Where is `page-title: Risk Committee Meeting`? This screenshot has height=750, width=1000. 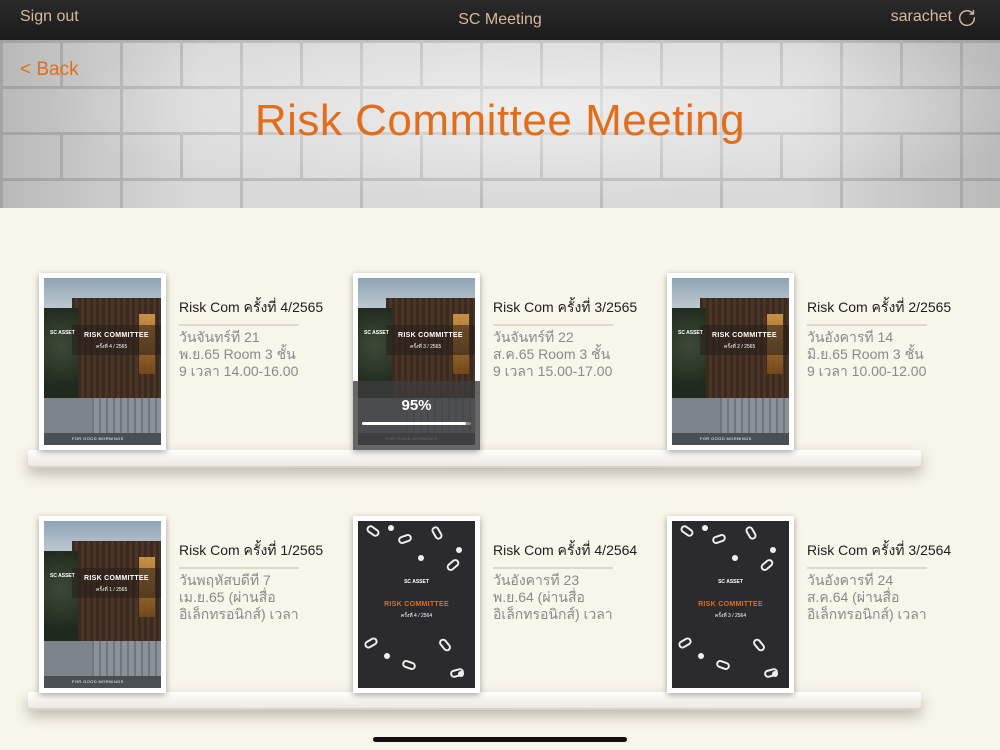
page-title: Risk Committee Meeting is located at coordinates (500, 120).